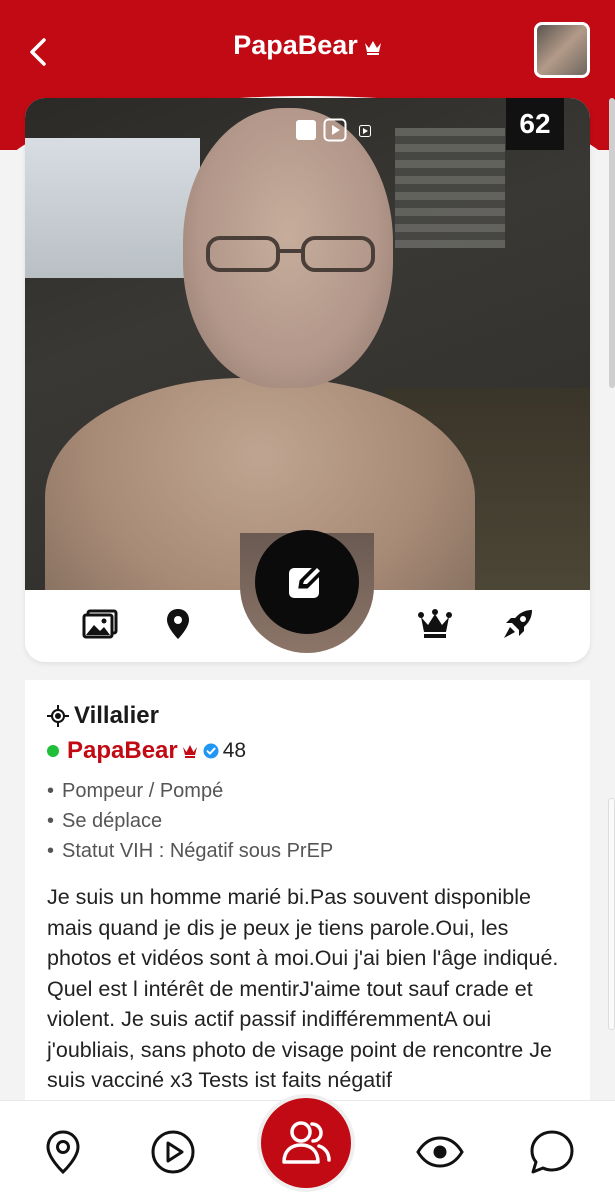 The height and width of the screenshot is (1200, 615). I want to click on name-row: PapaBear 48, so click(307, 751).